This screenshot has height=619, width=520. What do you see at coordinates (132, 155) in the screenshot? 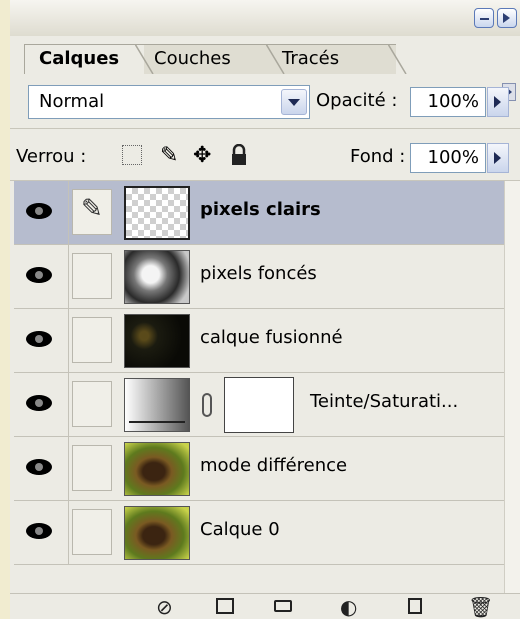
I see `lock-transparency-icon` at bounding box center [132, 155].